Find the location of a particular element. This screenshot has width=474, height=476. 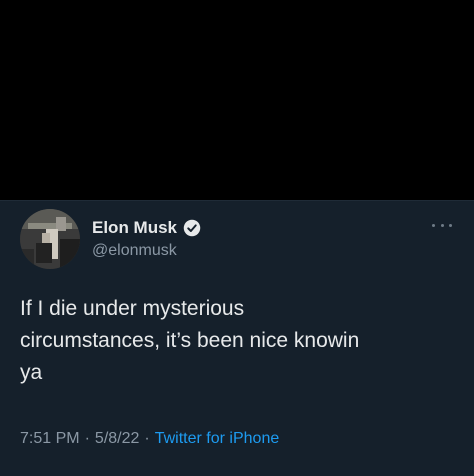

author-name-row: Elon Musk is located at coordinates (146, 228).